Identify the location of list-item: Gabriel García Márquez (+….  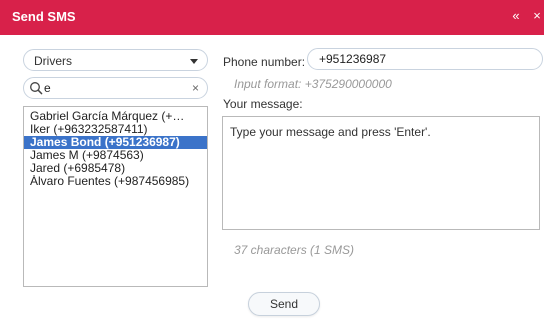
(115, 116).